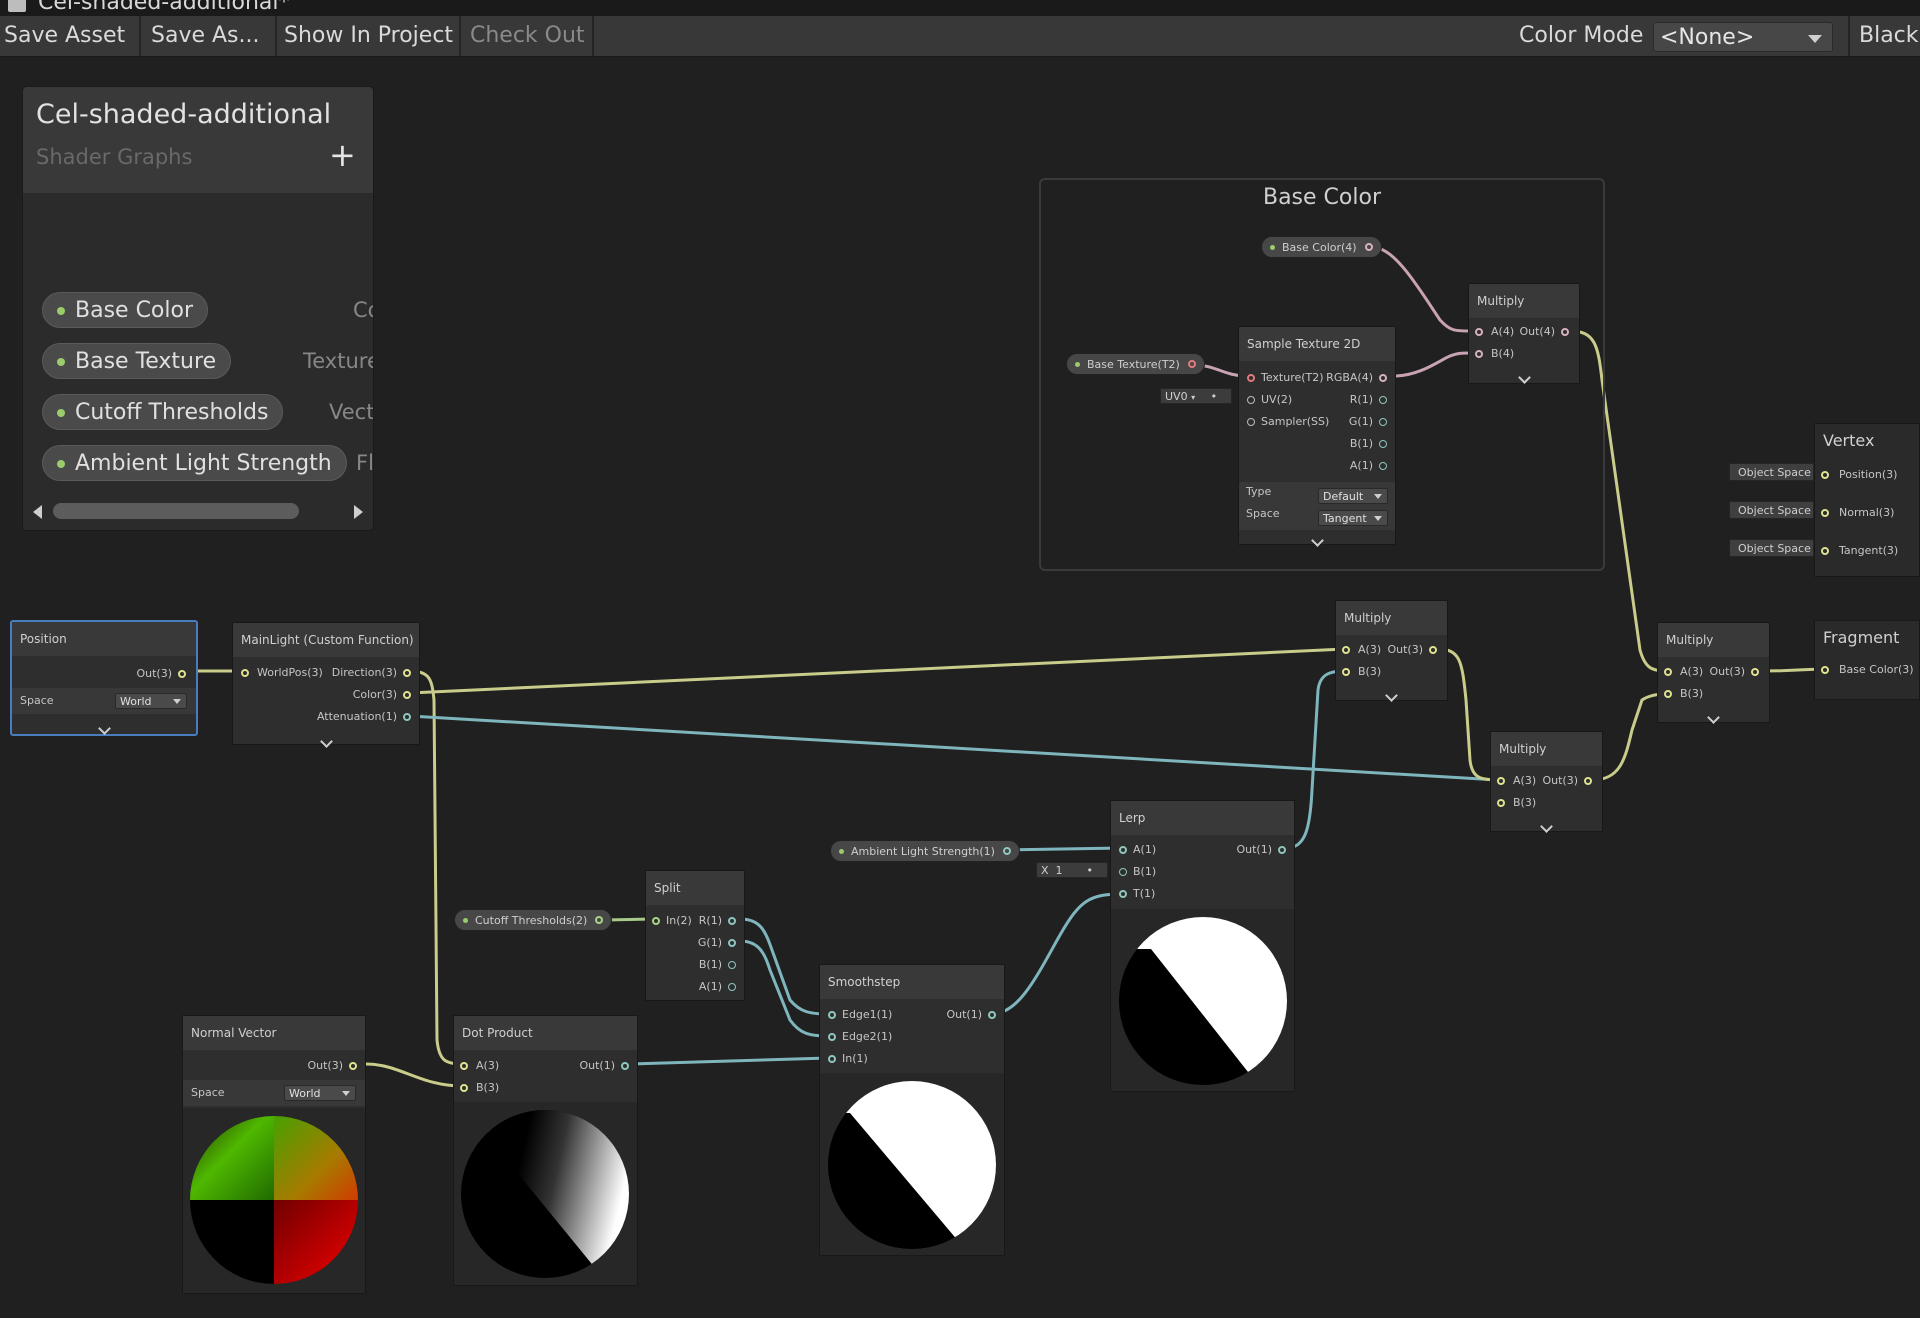 This screenshot has width=1920, height=1318. What do you see at coordinates (176, 511) in the screenshot?
I see `scrollbar-thumb` at bounding box center [176, 511].